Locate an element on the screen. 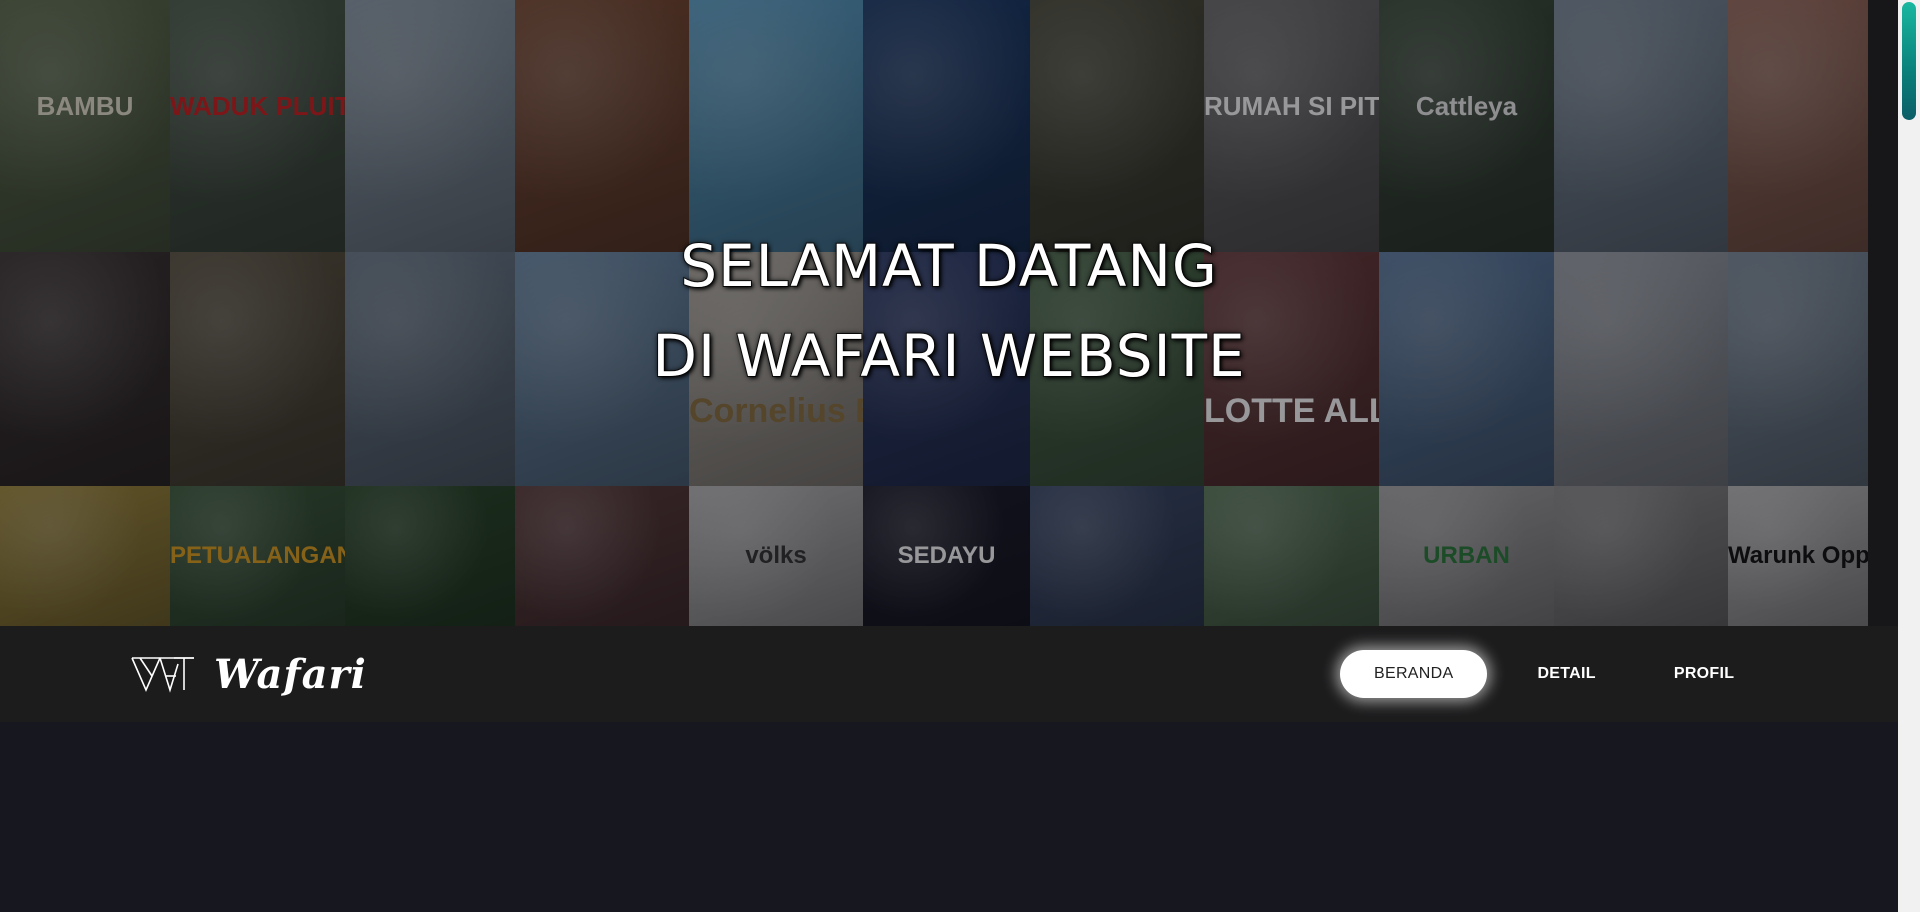  nav-profil: PROFIL is located at coordinates (1704, 674).